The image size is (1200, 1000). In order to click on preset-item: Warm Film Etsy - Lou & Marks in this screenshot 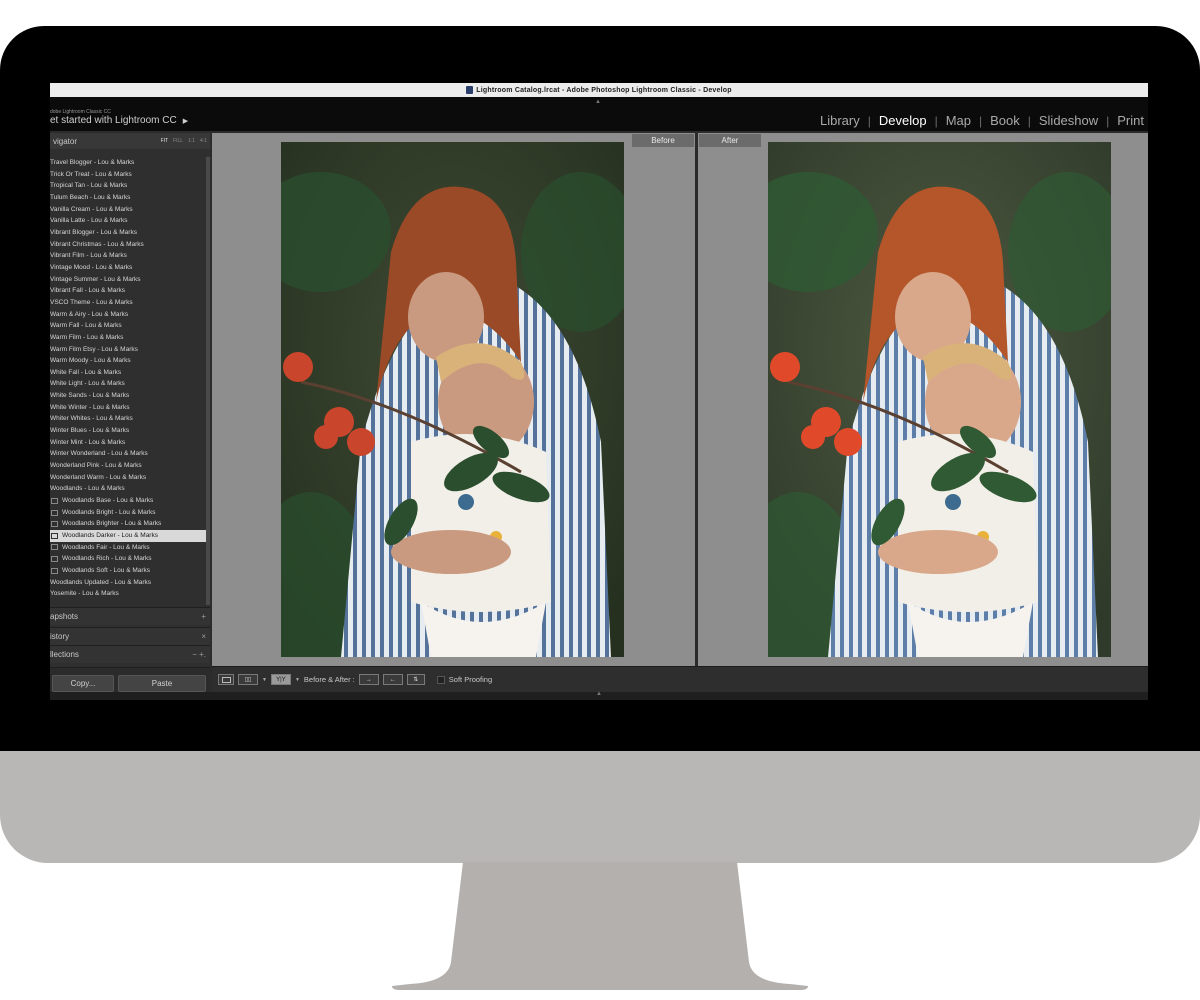, I will do `click(128, 350)`.